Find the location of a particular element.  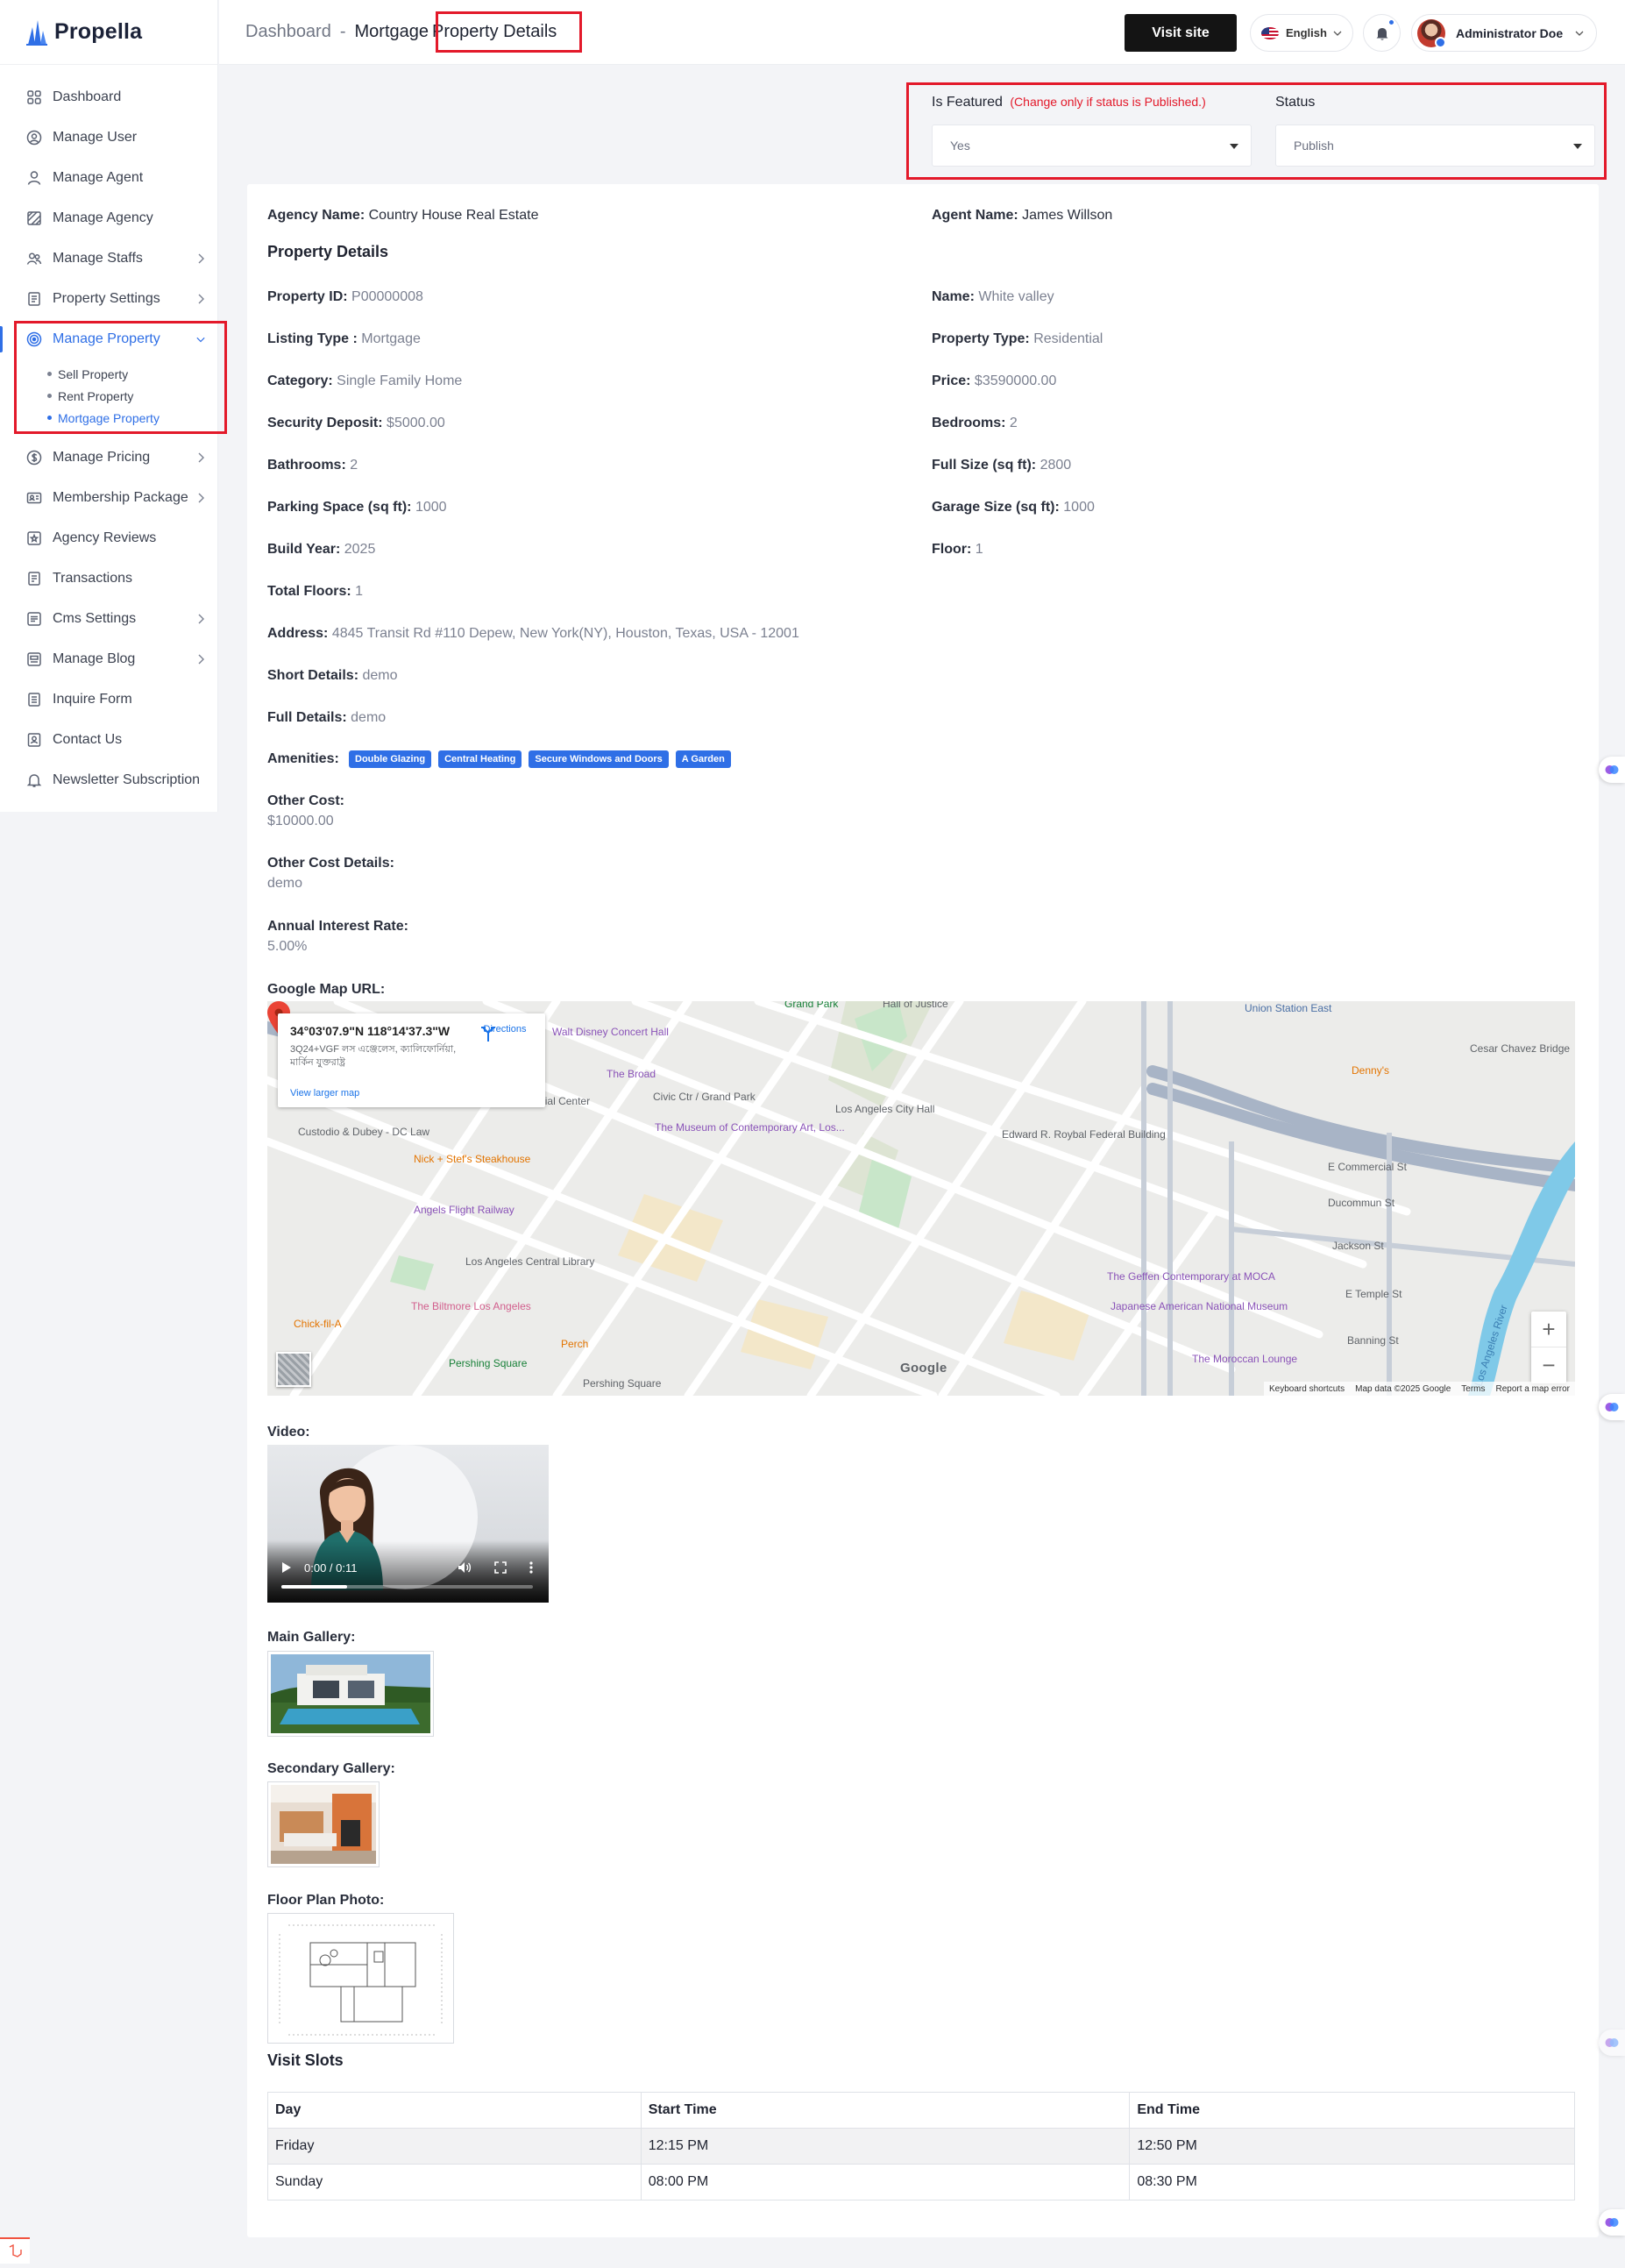

map-label: Denny's is located at coordinates (1370, 1070).